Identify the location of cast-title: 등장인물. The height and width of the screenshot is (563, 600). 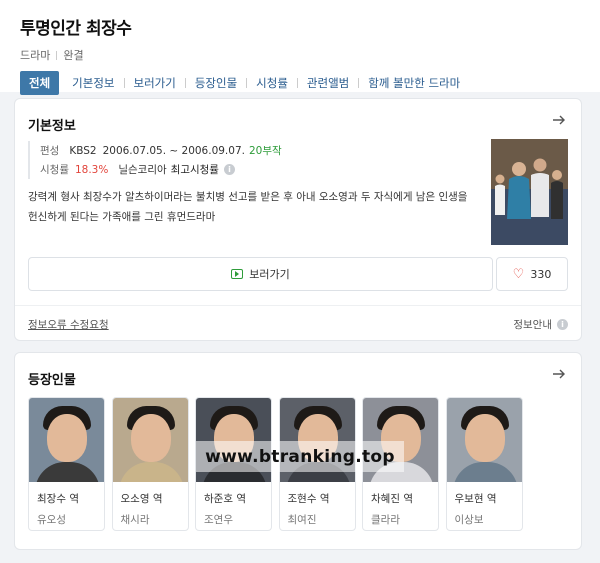
(52, 380).